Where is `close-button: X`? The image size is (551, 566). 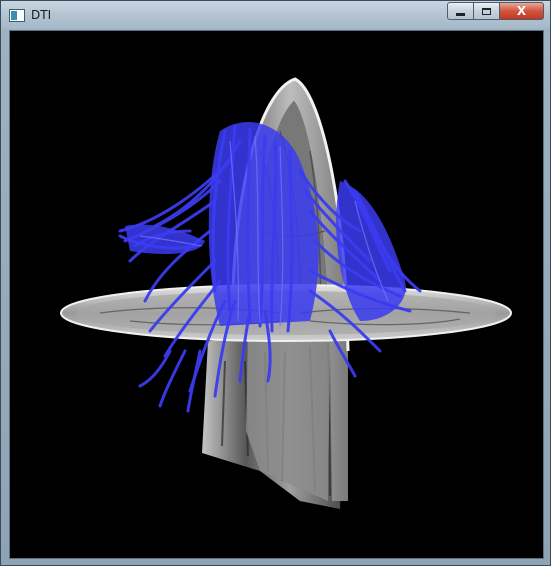
close-button: X is located at coordinates (522, 11).